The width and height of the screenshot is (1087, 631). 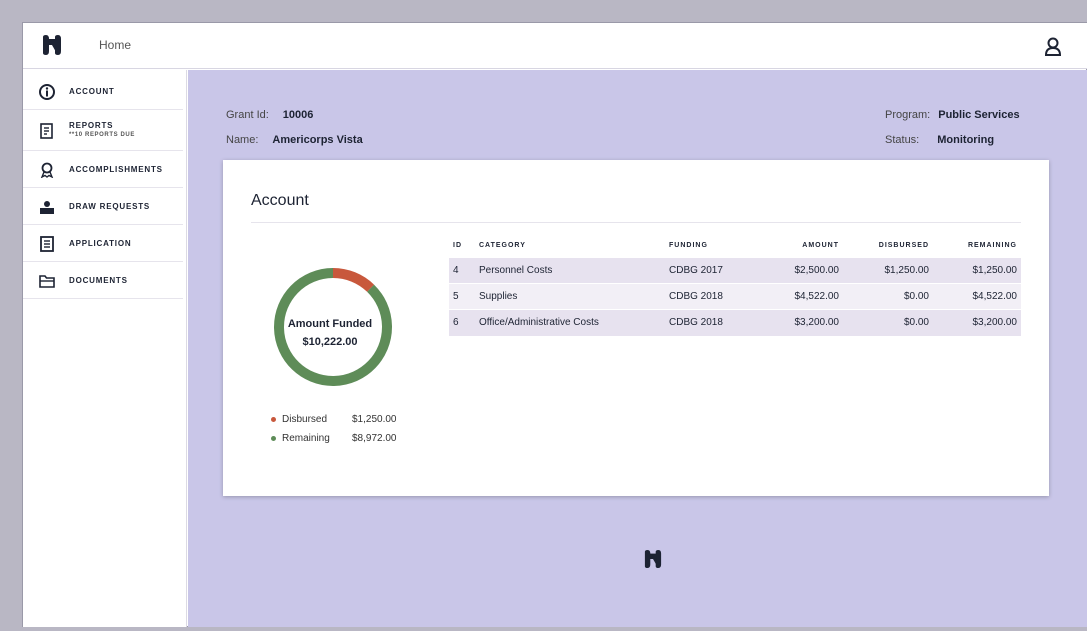 What do you see at coordinates (98, 280) in the screenshot?
I see `sidebar-item-label: DOCUMENTS` at bounding box center [98, 280].